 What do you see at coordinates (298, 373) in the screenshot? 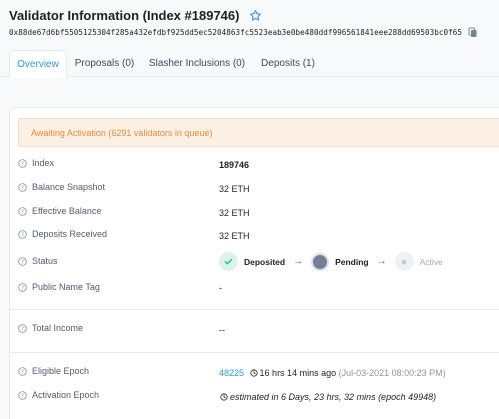
I see `eligible-epoch-relative: 16 hrs 14 mins ago` at bounding box center [298, 373].